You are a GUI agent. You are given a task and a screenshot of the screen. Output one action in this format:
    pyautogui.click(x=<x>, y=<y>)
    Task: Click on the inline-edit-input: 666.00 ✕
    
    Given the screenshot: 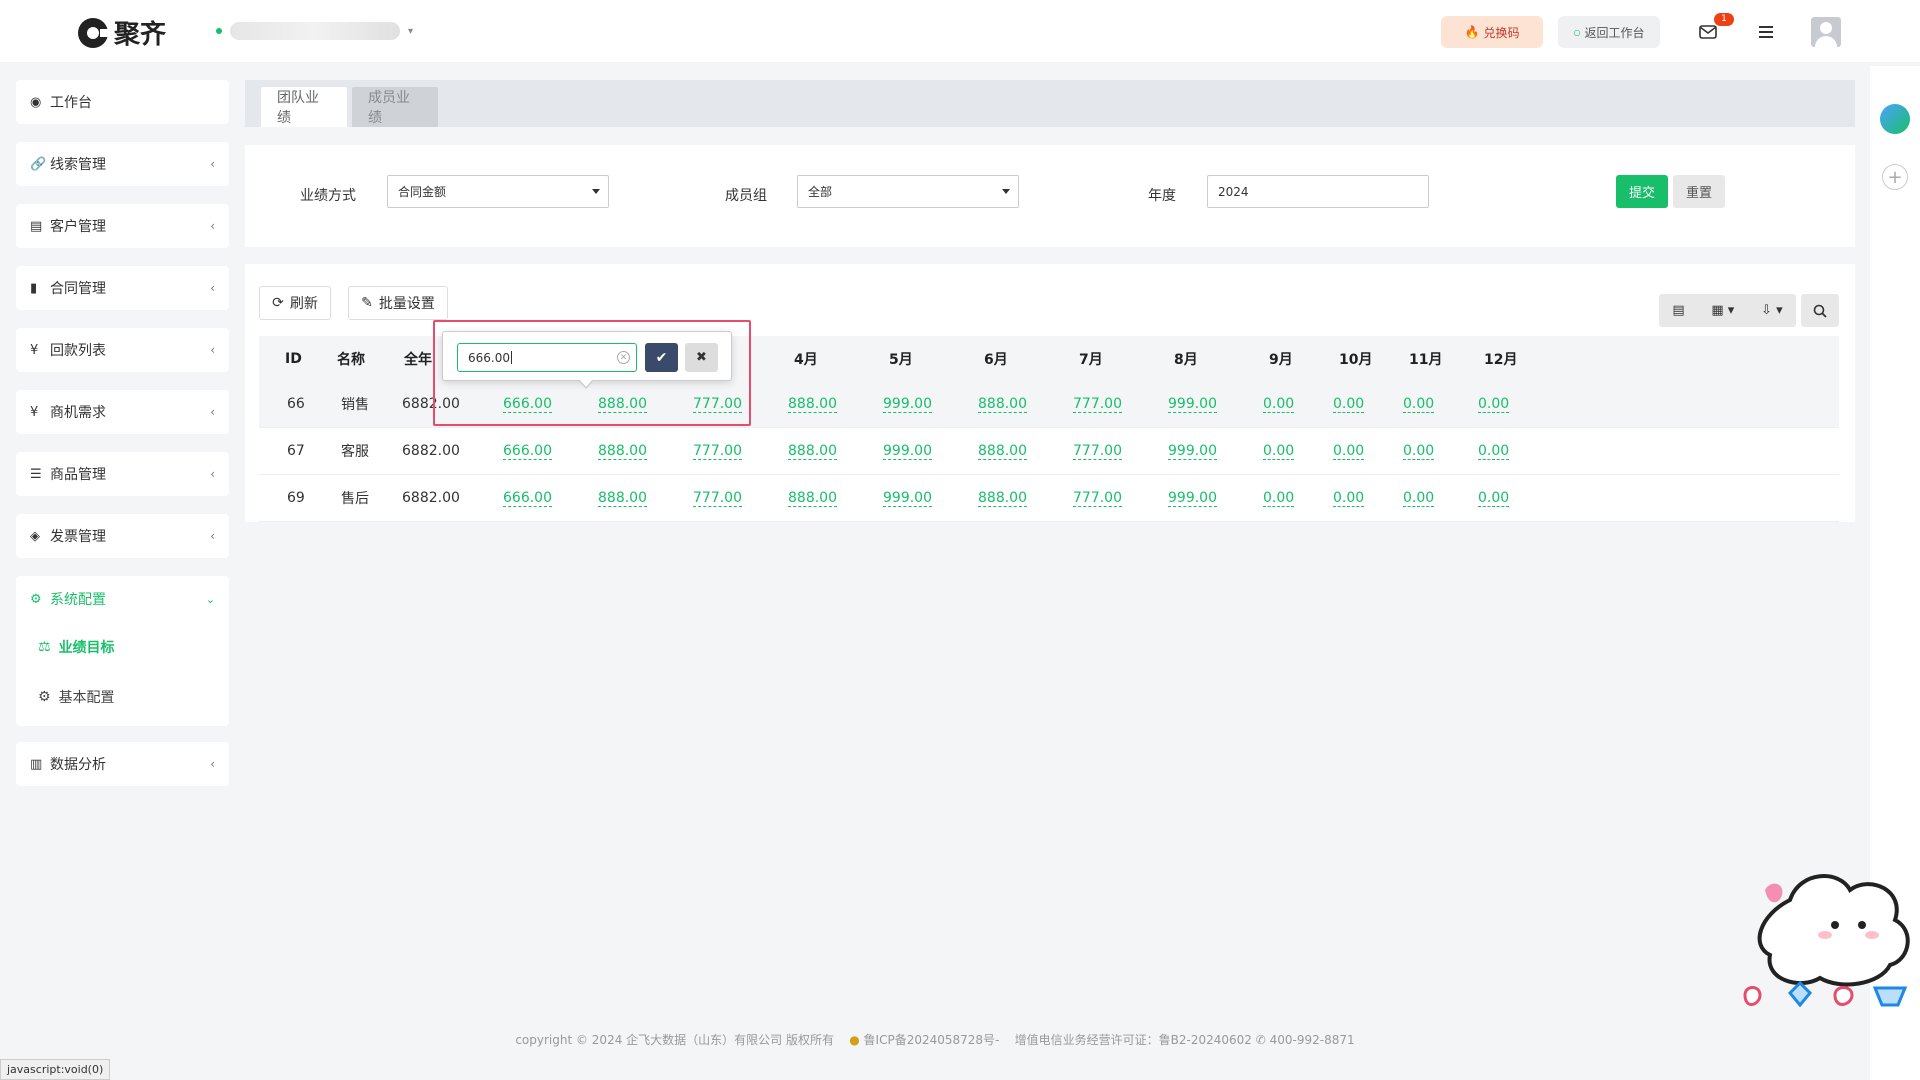 What is the action you would take?
    pyautogui.click(x=547, y=357)
    